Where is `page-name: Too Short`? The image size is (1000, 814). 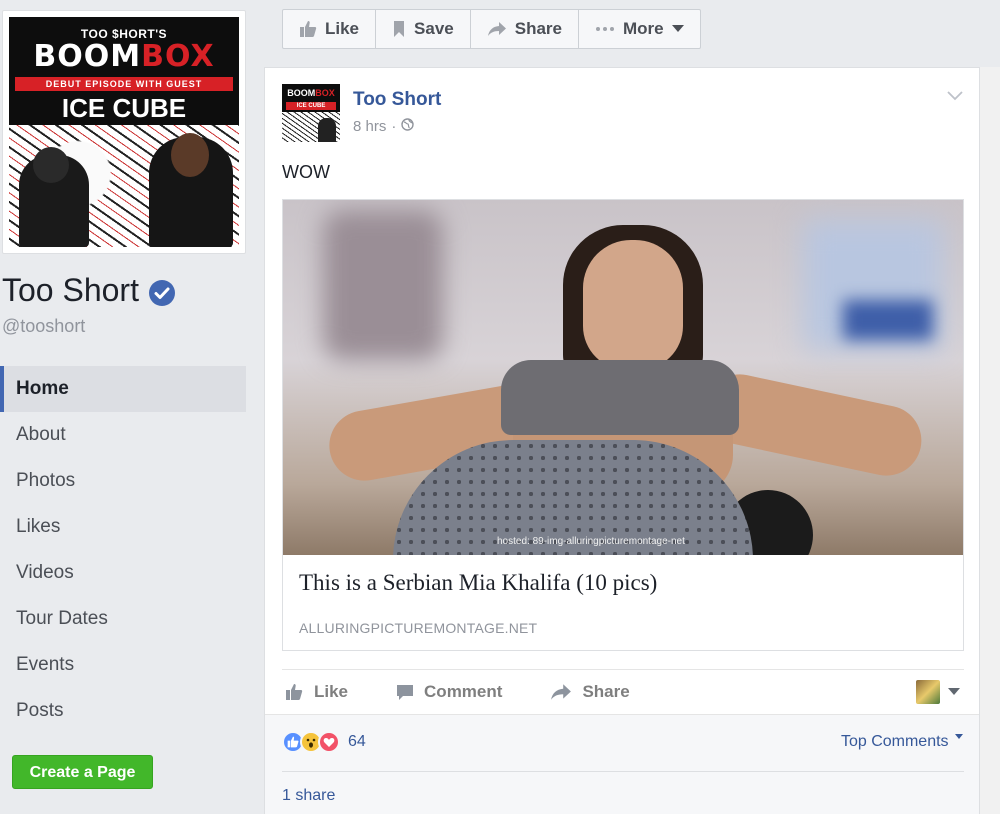 page-name: Too Short is located at coordinates (88, 290).